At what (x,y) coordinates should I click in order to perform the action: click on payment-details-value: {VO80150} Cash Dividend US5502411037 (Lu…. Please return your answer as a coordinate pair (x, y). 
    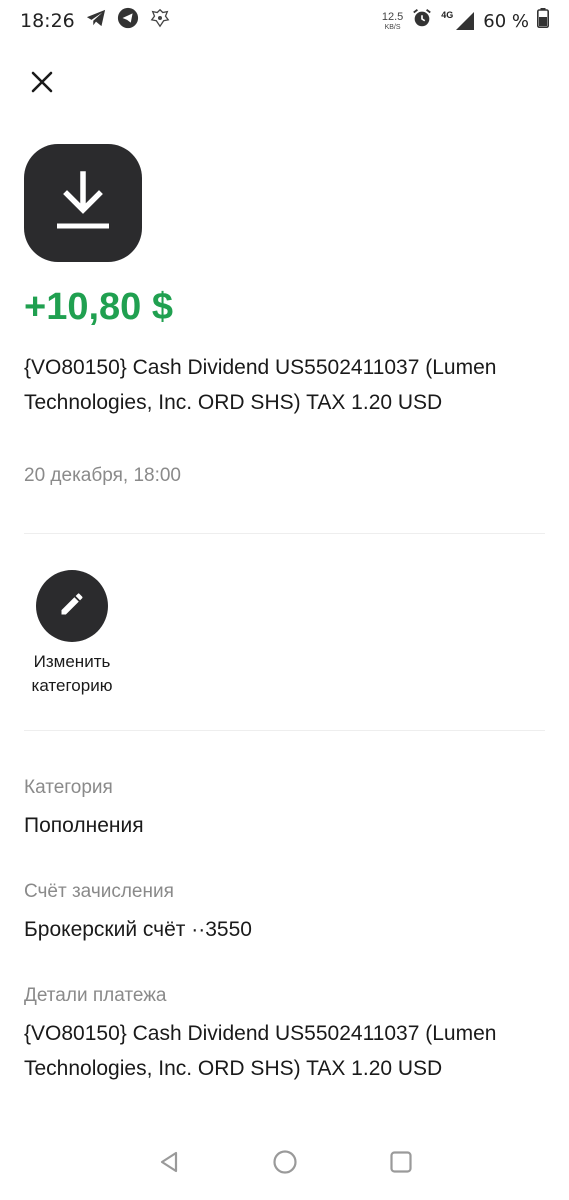
    Looking at the image, I should click on (260, 1051).